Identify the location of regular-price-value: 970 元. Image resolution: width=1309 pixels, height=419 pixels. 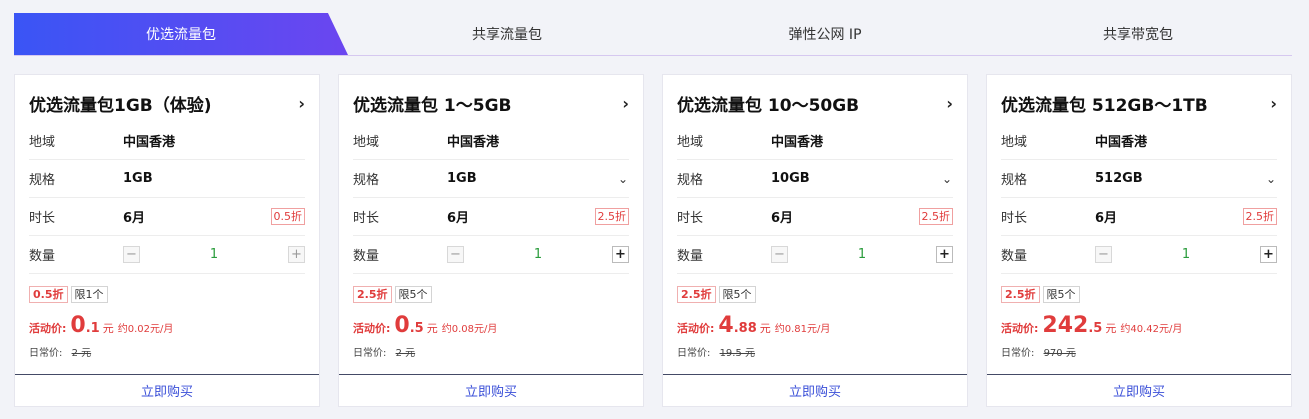
(1059, 353).